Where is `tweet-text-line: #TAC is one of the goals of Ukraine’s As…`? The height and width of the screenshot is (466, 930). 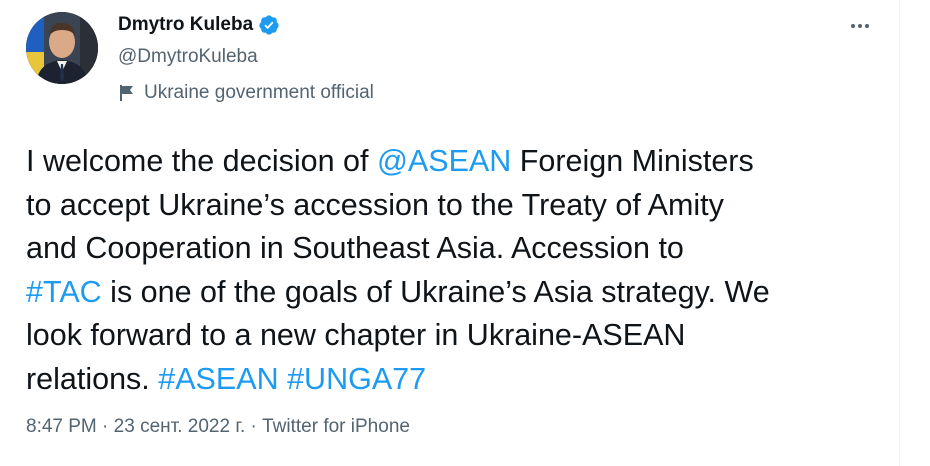 tweet-text-line: #TAC is one of the goals of Ukraine’s As… is located at coordinates (456, 293).